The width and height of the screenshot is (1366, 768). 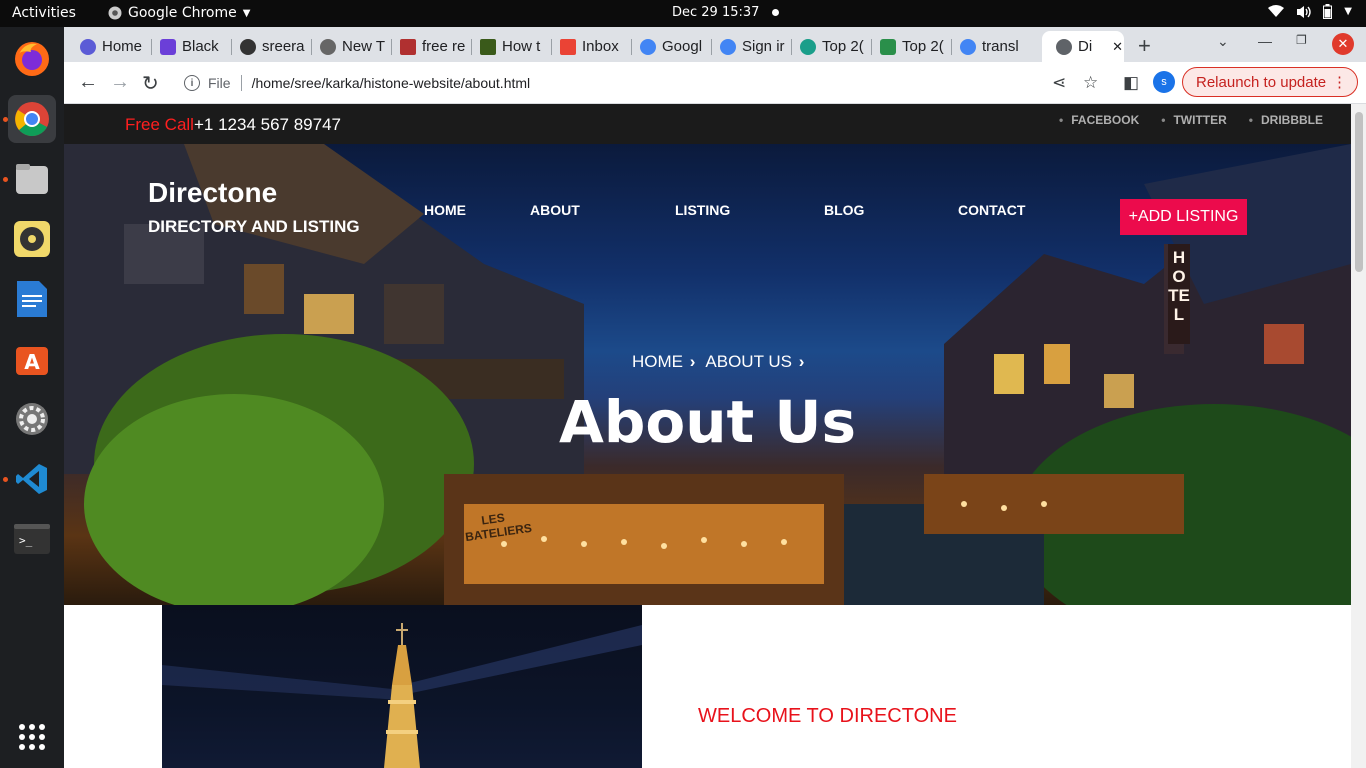 I want to click on relaunch-button: Relaunch to update ⋮, so click(x=1270, y=82).